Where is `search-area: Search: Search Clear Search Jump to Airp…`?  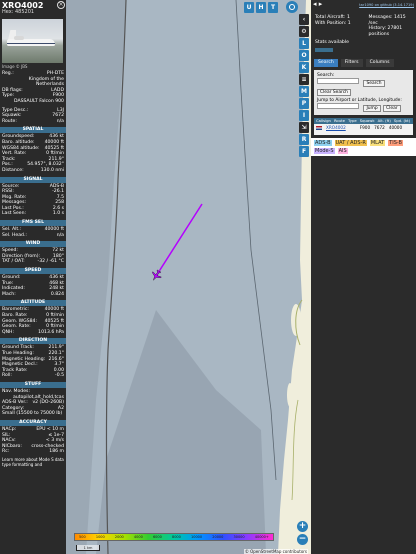 search-area: Search: Search Clear Search Jump to Airp… is located at coordinates (363, 92).